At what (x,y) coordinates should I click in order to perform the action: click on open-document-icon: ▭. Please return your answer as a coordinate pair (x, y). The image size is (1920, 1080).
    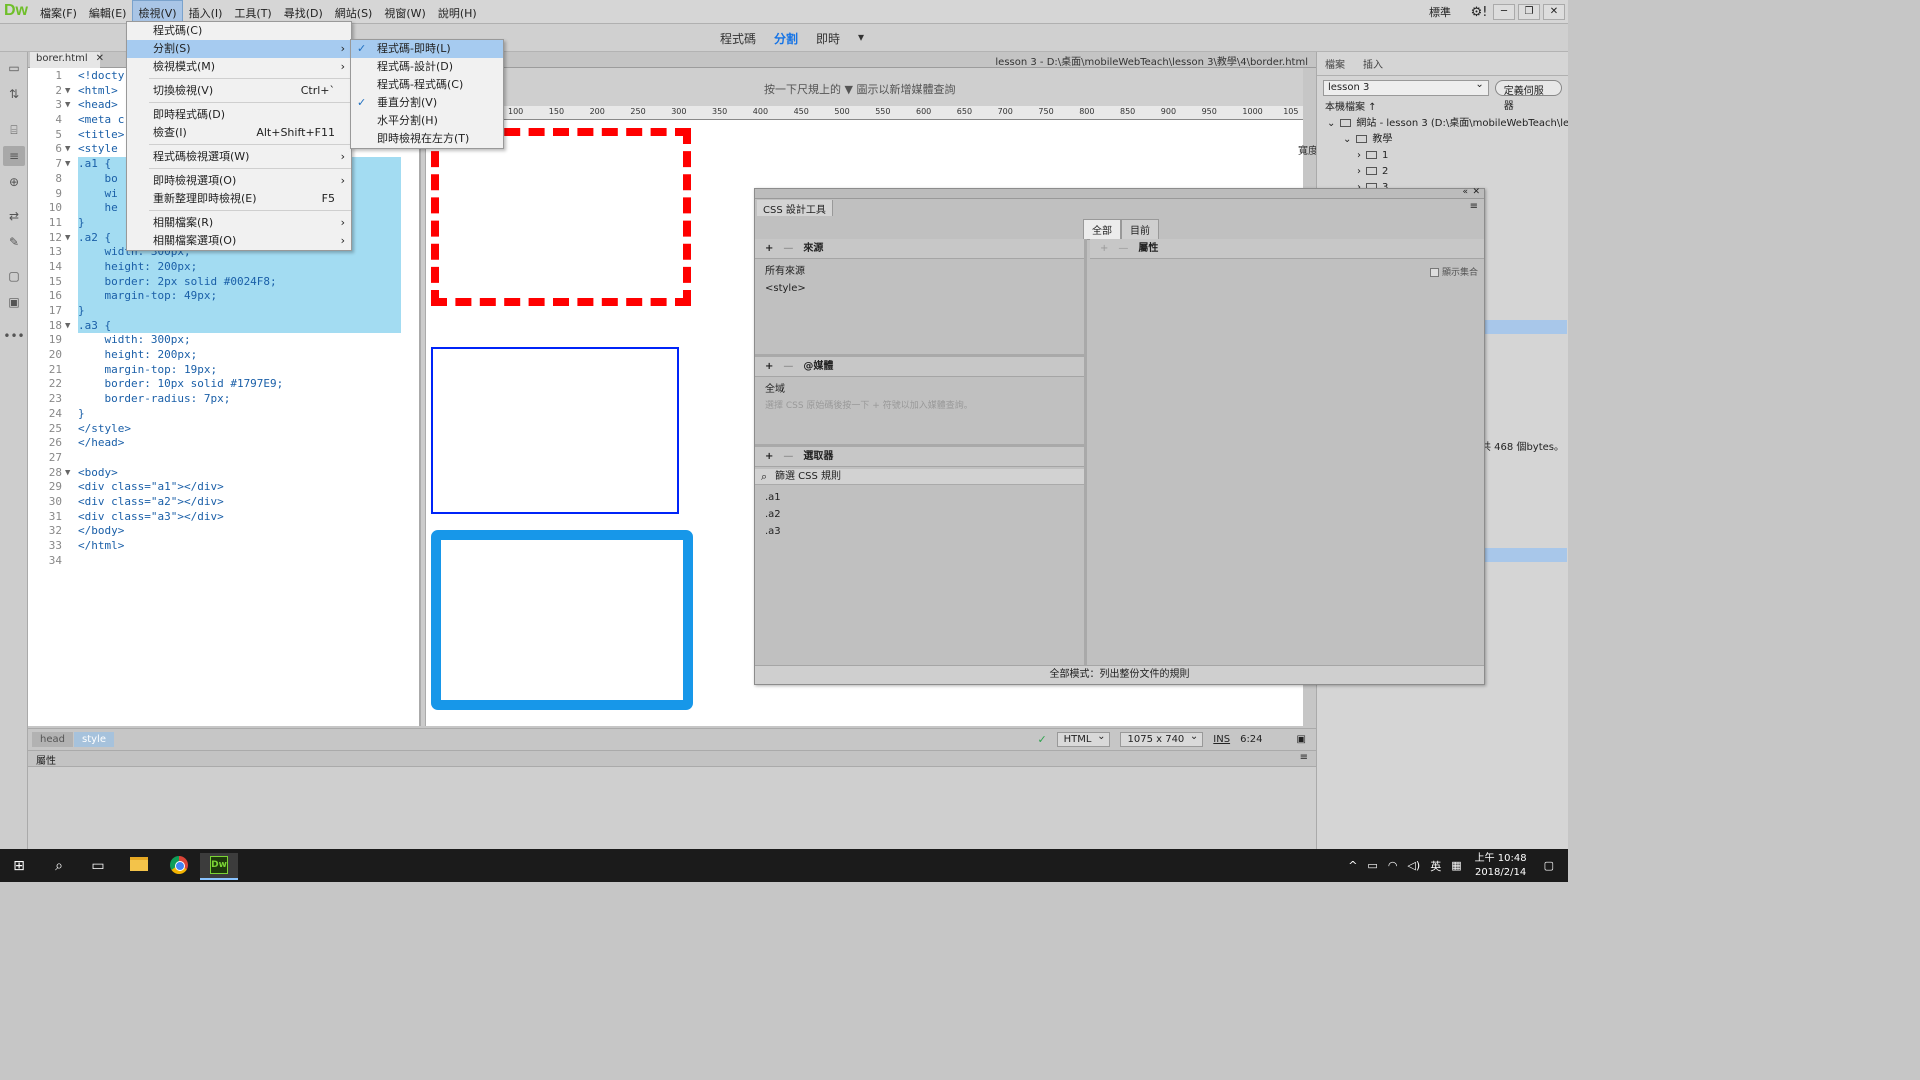
    Looking at the image, I should click on (14, 68).